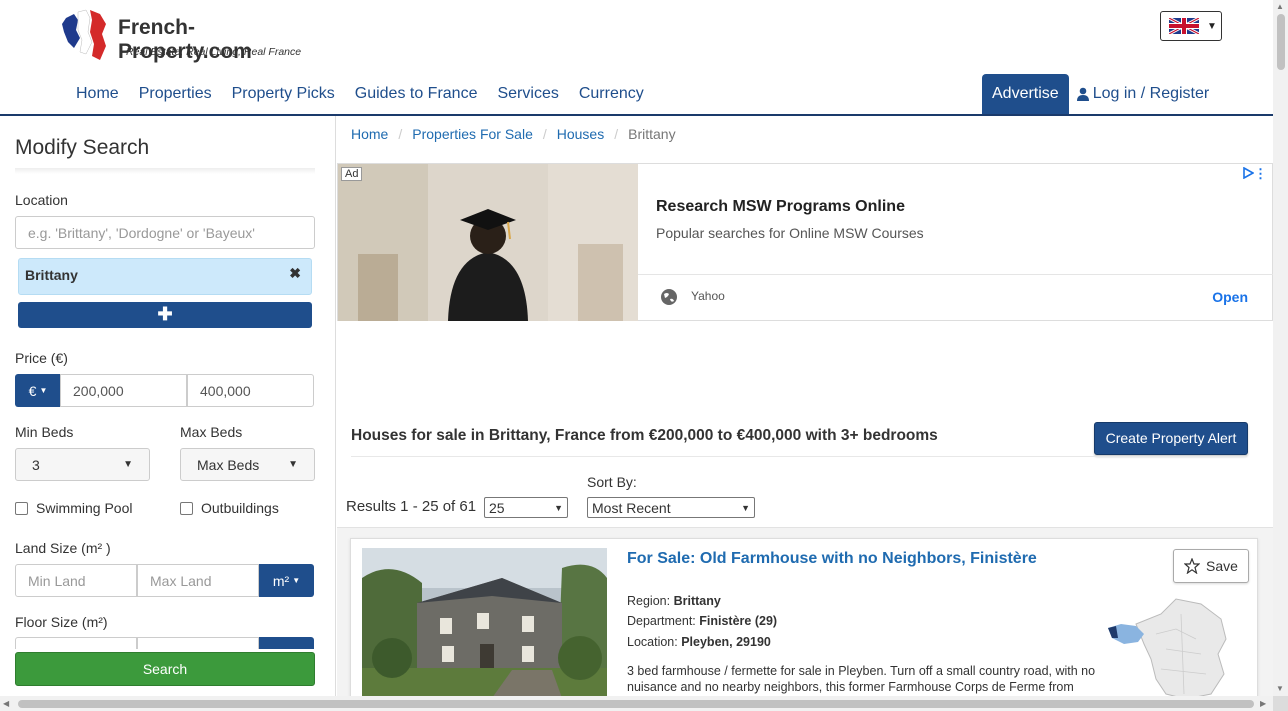 The width and height of the screenshot is (1288, 711). Describe the element at coordinates (97, 94) in the screenshot. I see `nav-home: Home` at that location.